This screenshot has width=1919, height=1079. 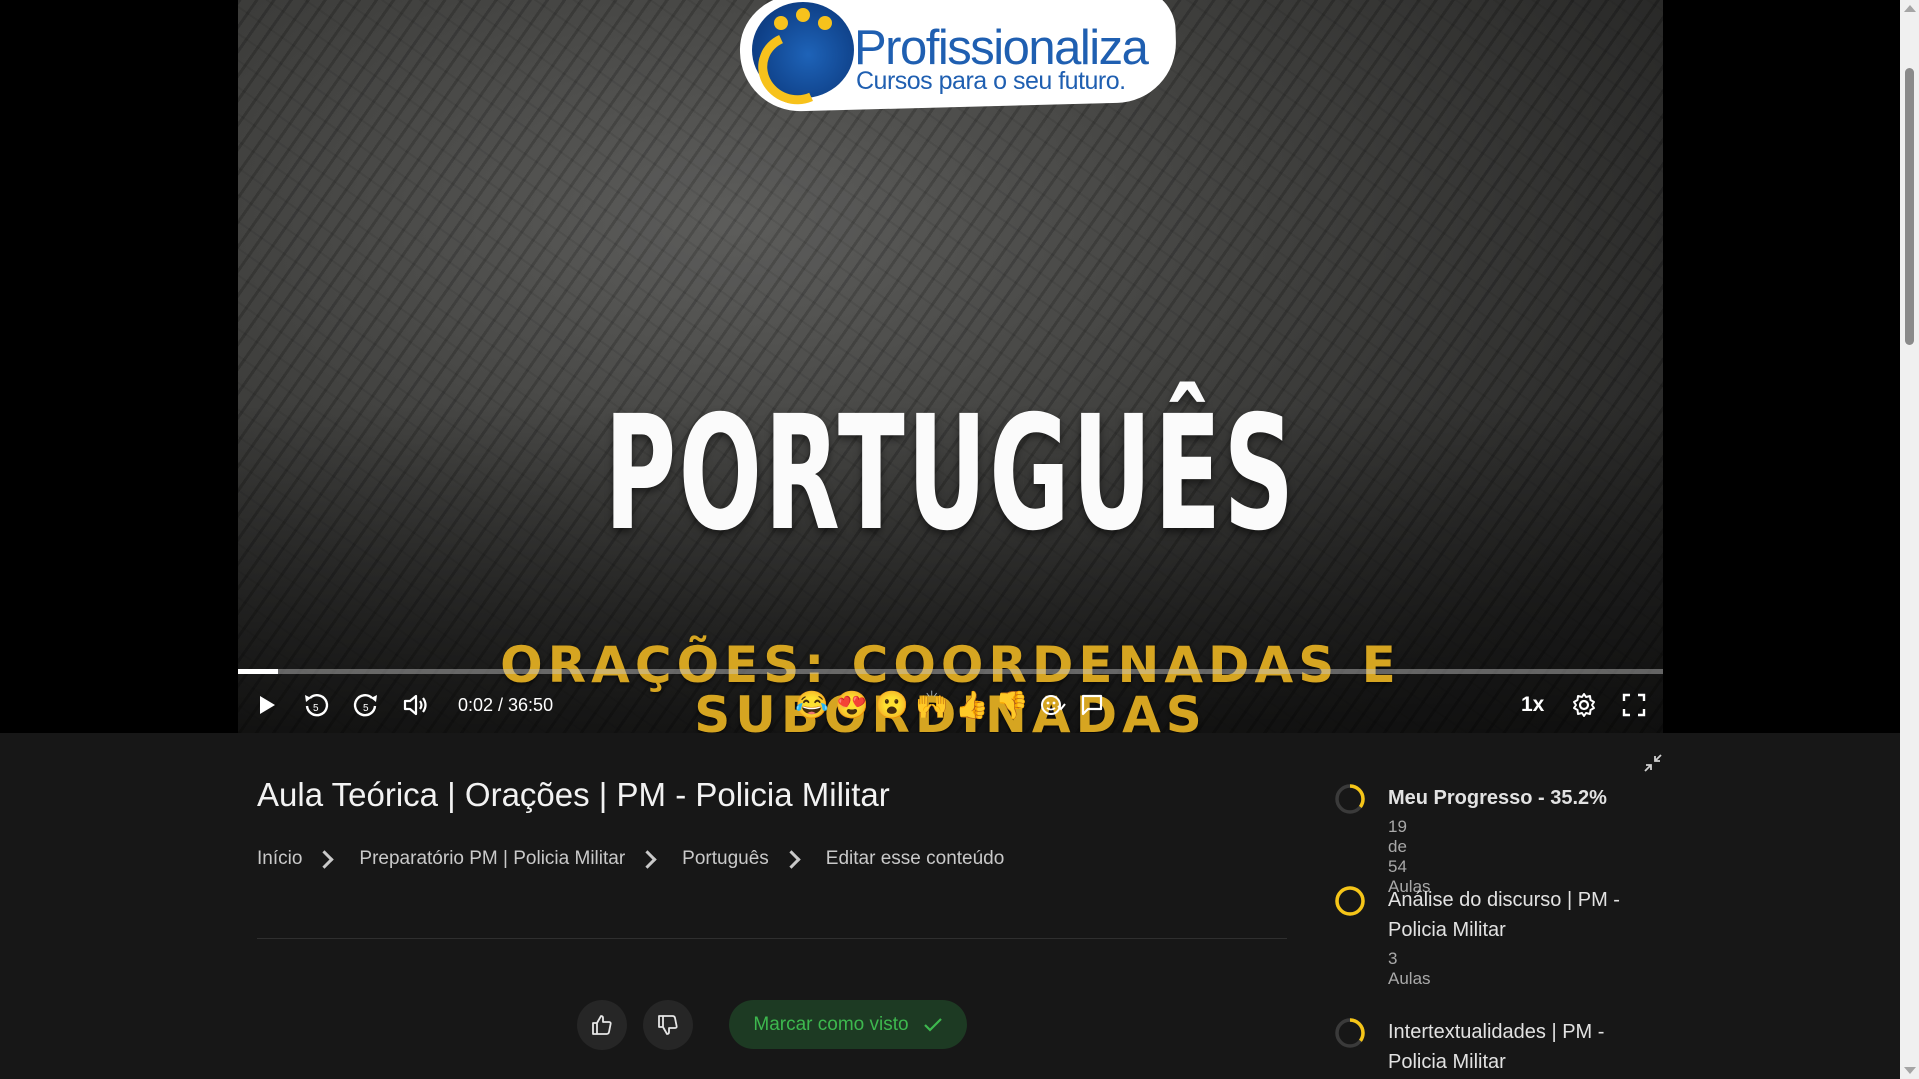 What do you see at coordinates (991, 81) in the screenshot?
I see `logo-tagline: Cursos para o seu futuro.` at bounding box center [991, 81].